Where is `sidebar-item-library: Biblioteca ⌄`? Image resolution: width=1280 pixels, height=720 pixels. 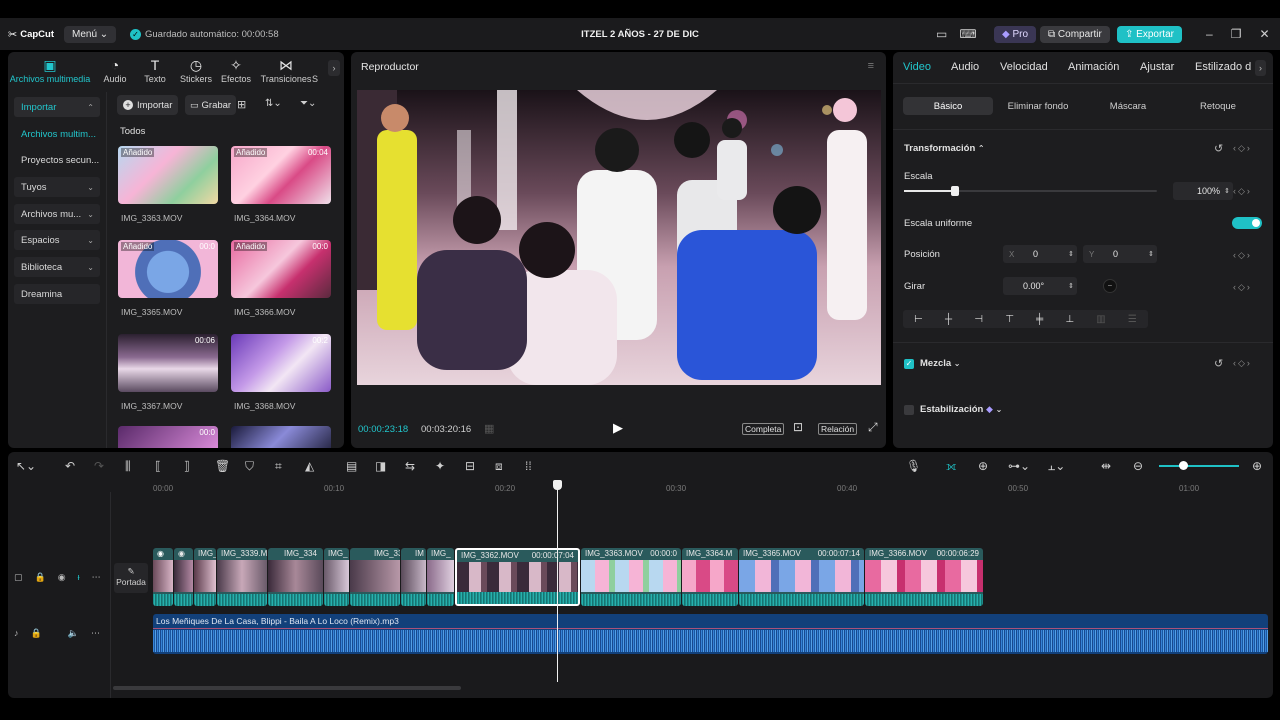
sidebar-item-library: Biblioteca ⌄ is located at coordinates (57, 267).